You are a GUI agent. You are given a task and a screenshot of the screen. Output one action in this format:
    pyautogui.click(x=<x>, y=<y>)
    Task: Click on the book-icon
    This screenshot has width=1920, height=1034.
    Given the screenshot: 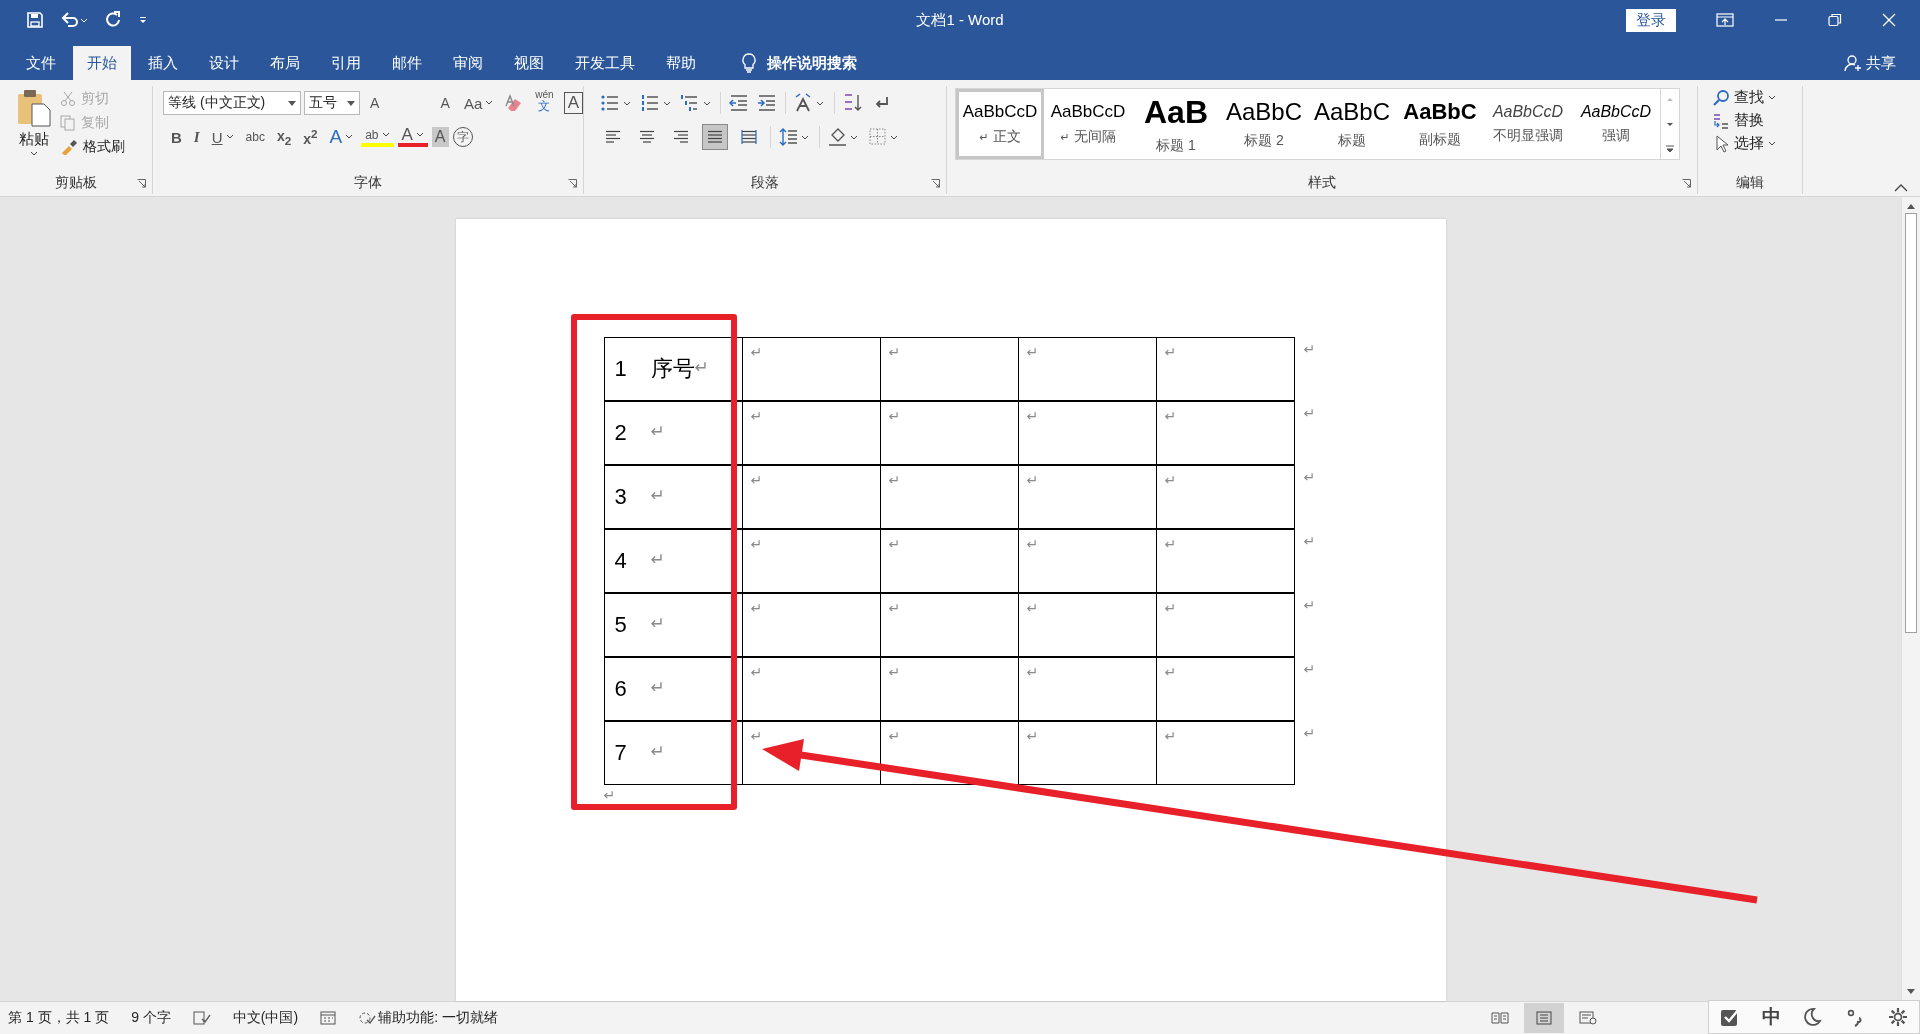 What is the action you would take?
    pyautogui.click(x=1500, y=1018)
    